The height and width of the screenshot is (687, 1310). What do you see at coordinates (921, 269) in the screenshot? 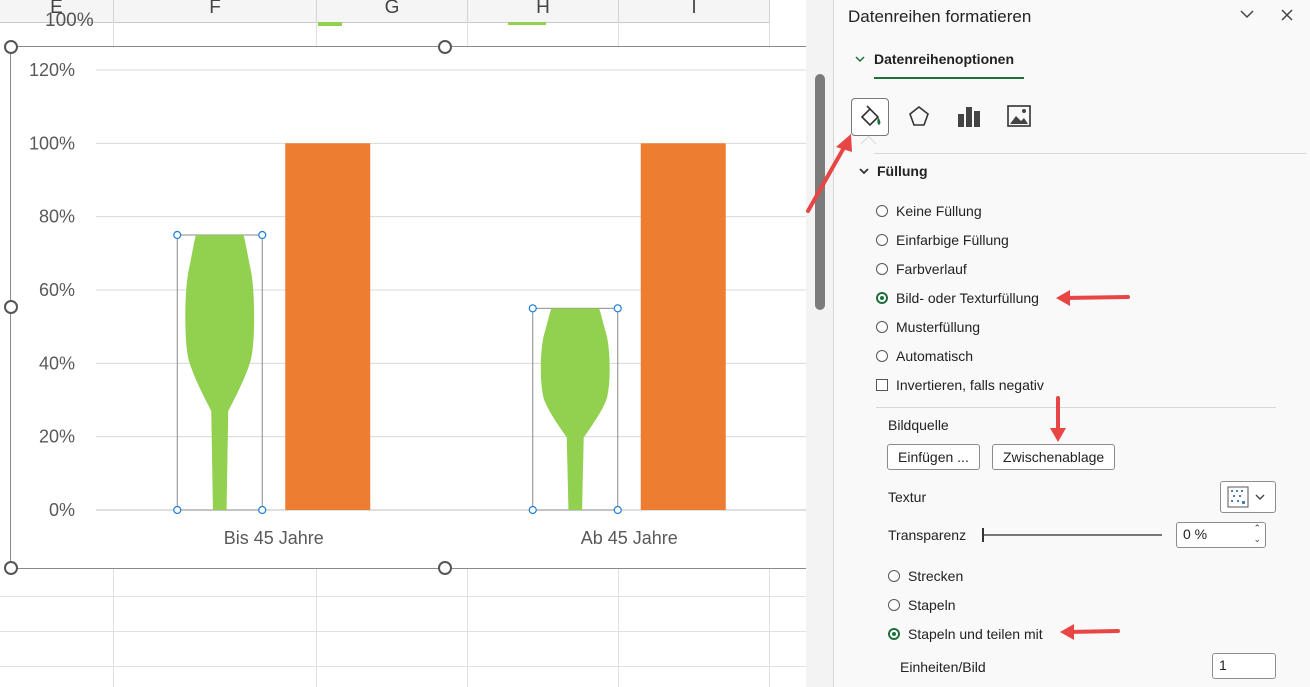
I see `radio-gradient-fill: Farbverlauf` at bounding box center [921, 269].